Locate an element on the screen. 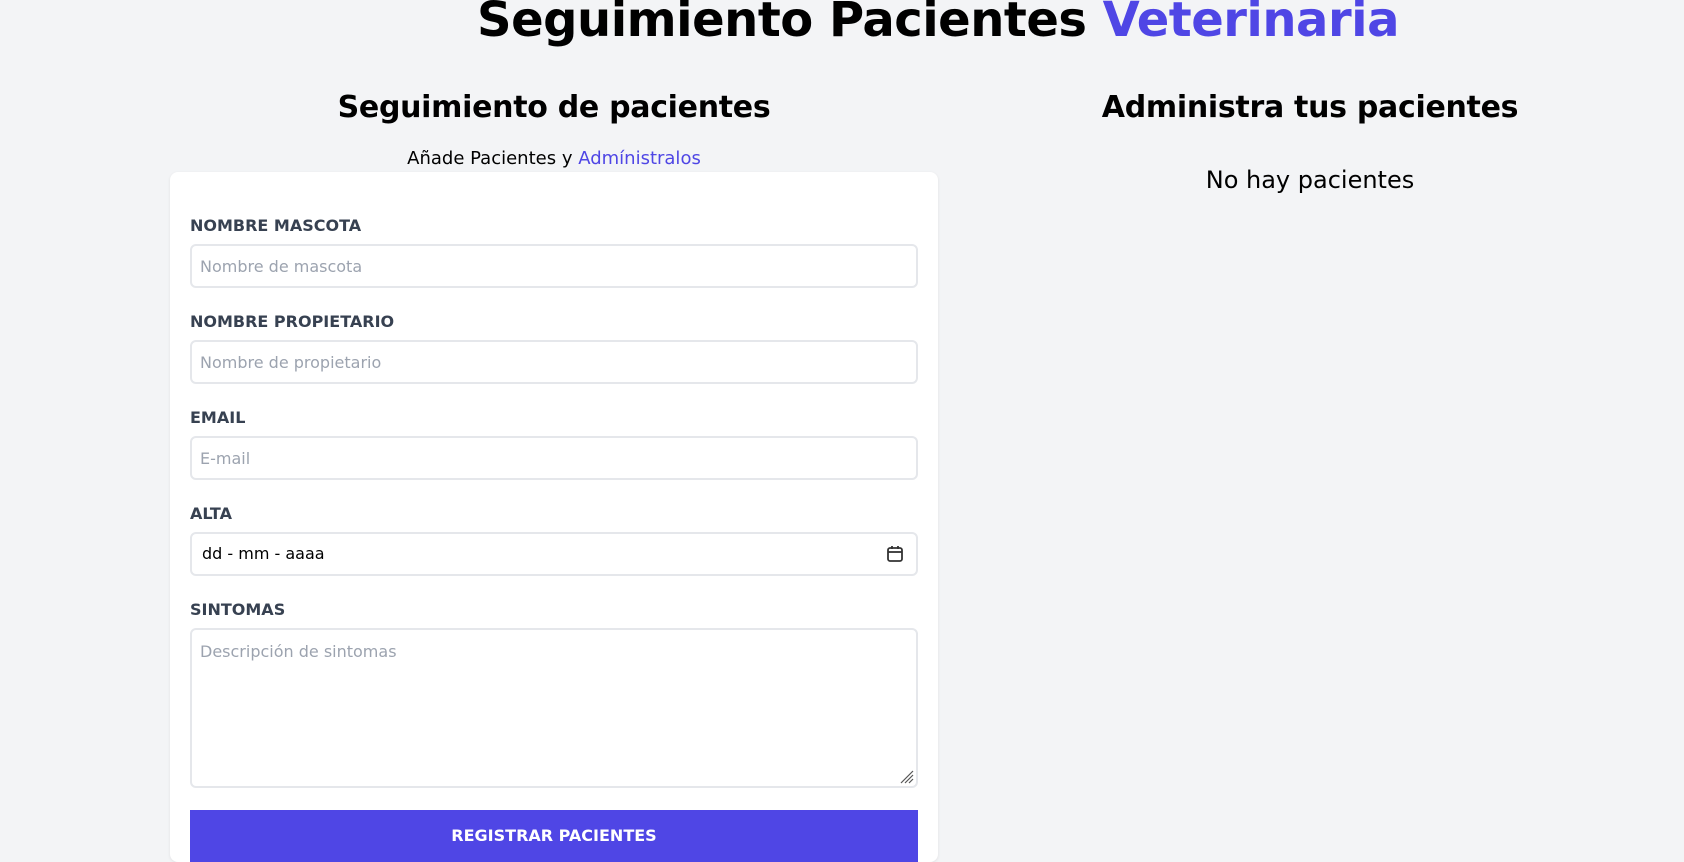 Image resolution: width=1684 pixels, height=862 pixels. discharge-label: ALTA is located at coordinates (211, 513).